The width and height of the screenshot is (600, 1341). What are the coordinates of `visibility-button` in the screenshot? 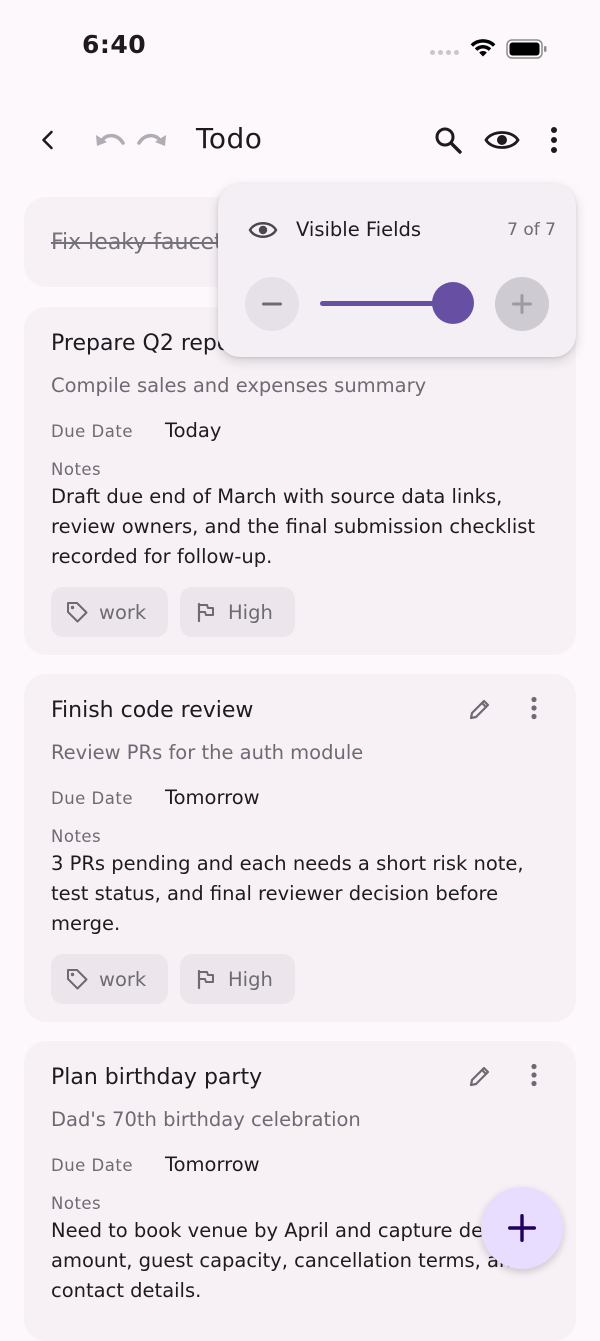 It's located at (502, 140).